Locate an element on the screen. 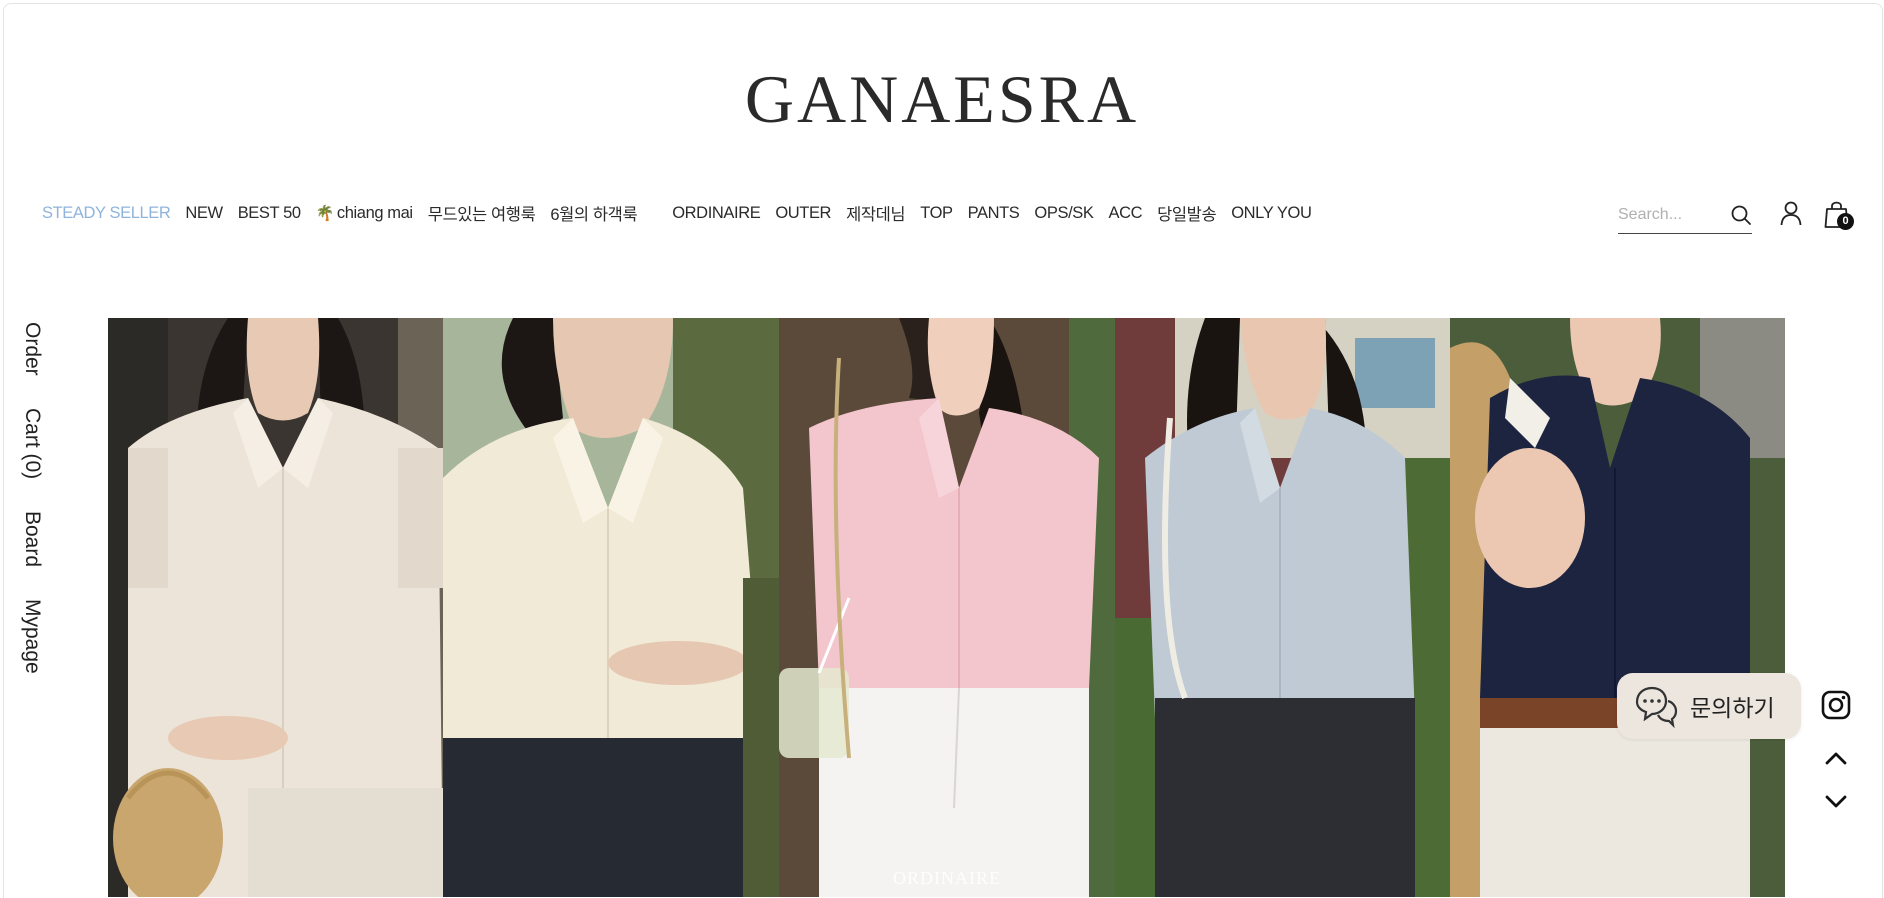 Image resolution: width=1884 pixels, height=898 pixels. banner-panel-sky-shirt is located at coordinates (1282, 607).